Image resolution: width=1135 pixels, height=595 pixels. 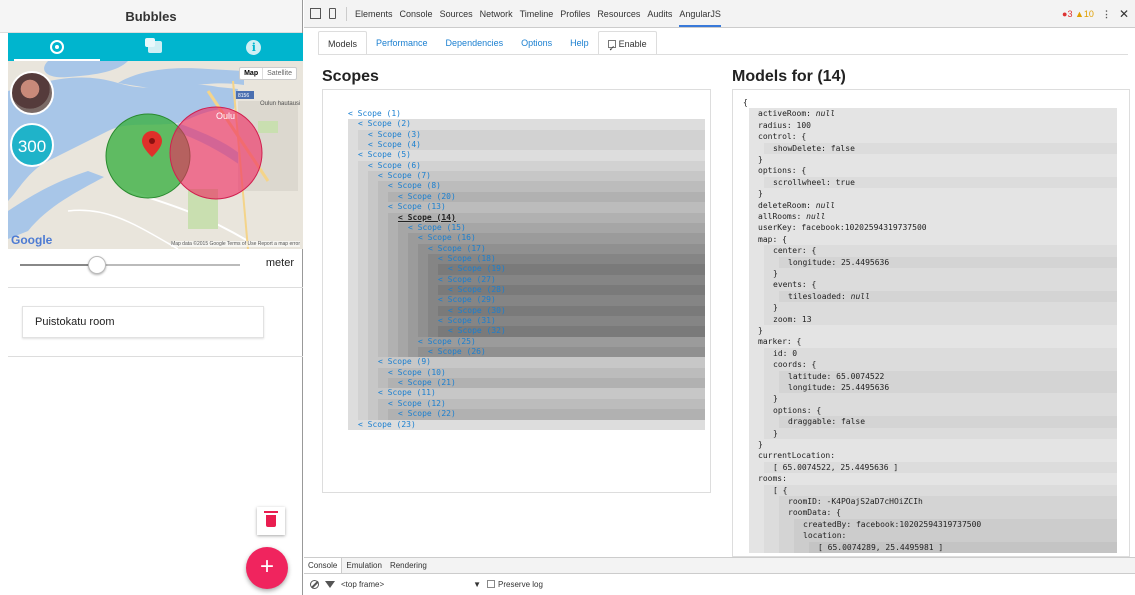 I want to click on scope-node: < Scope (16), so click(x=447, y=238).